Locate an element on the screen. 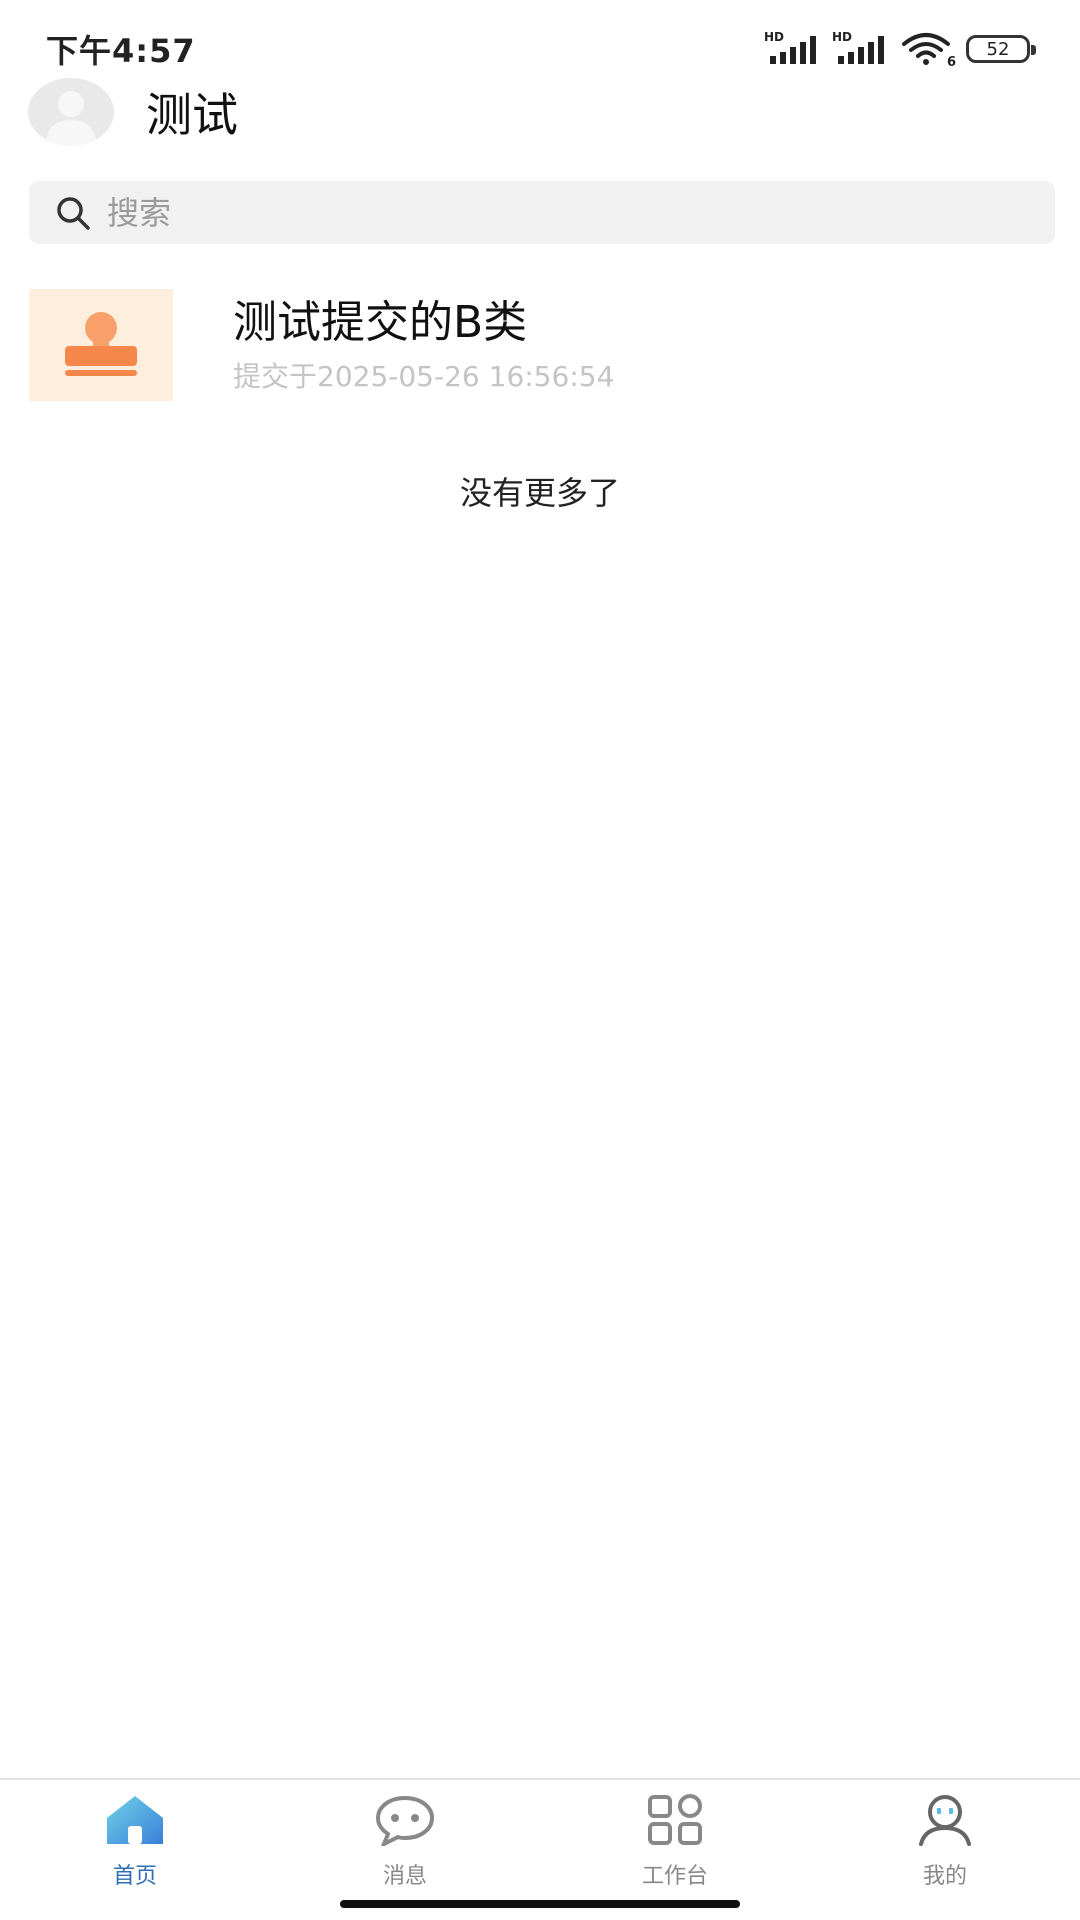 The height and width of the screenshot is (1920, 1080). home-indicator is located at coordinates (540, 1904).